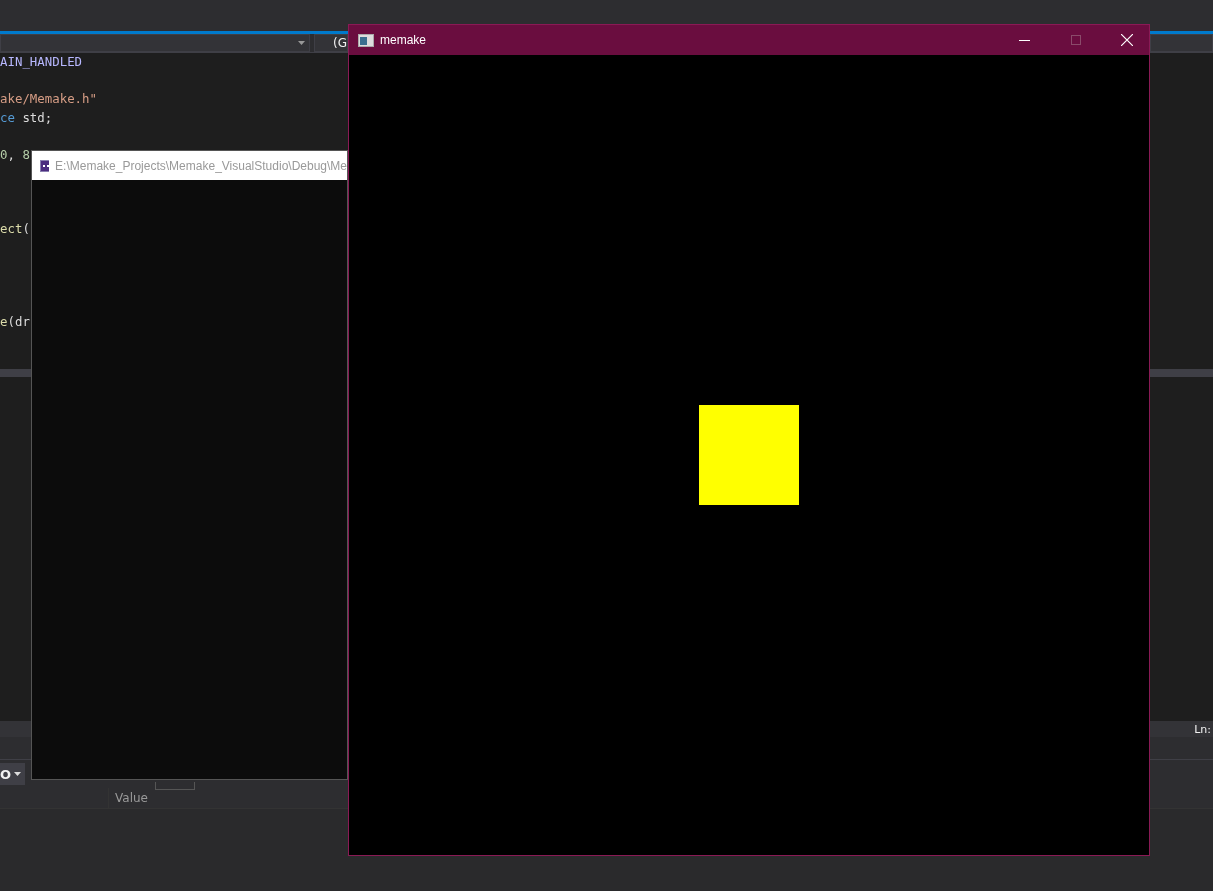 The width and height of the screenshot is (1213, 891). Describe the element at coordinates (331, 43) in the screenshot. I see `scope-dropdown: (G` at that location.